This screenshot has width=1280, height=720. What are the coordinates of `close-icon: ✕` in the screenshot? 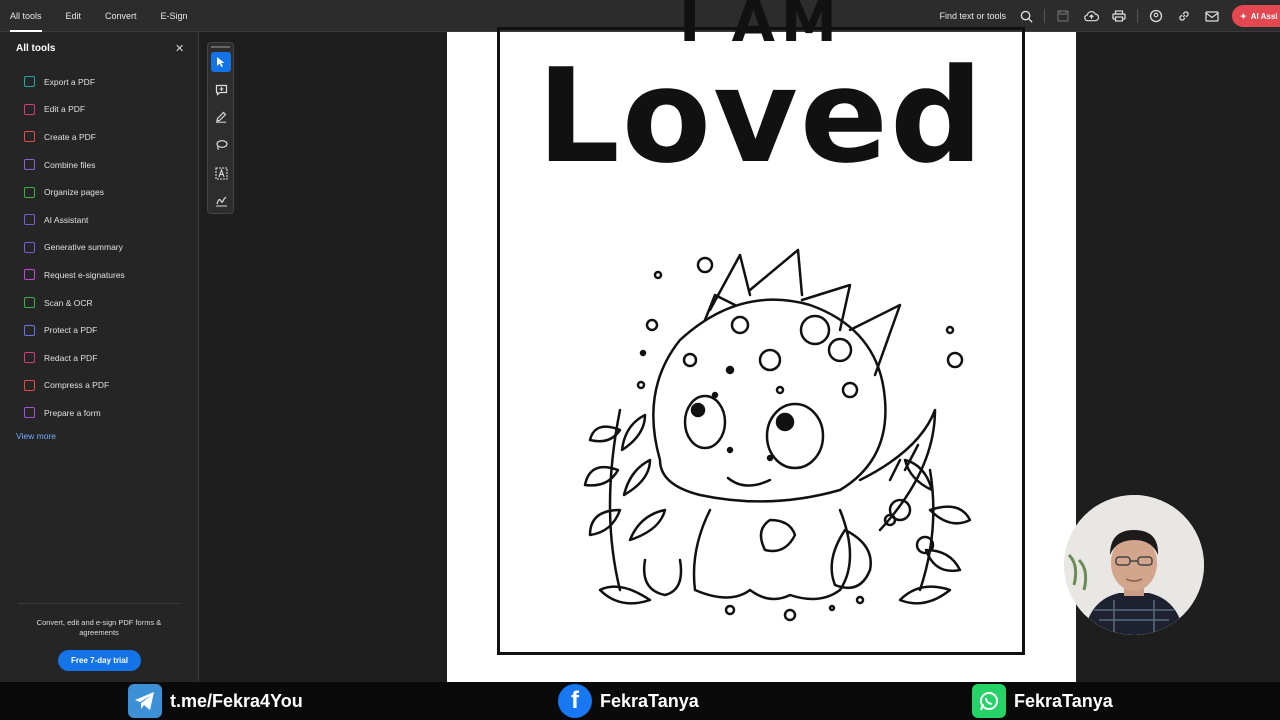 It's located at (179, 48).